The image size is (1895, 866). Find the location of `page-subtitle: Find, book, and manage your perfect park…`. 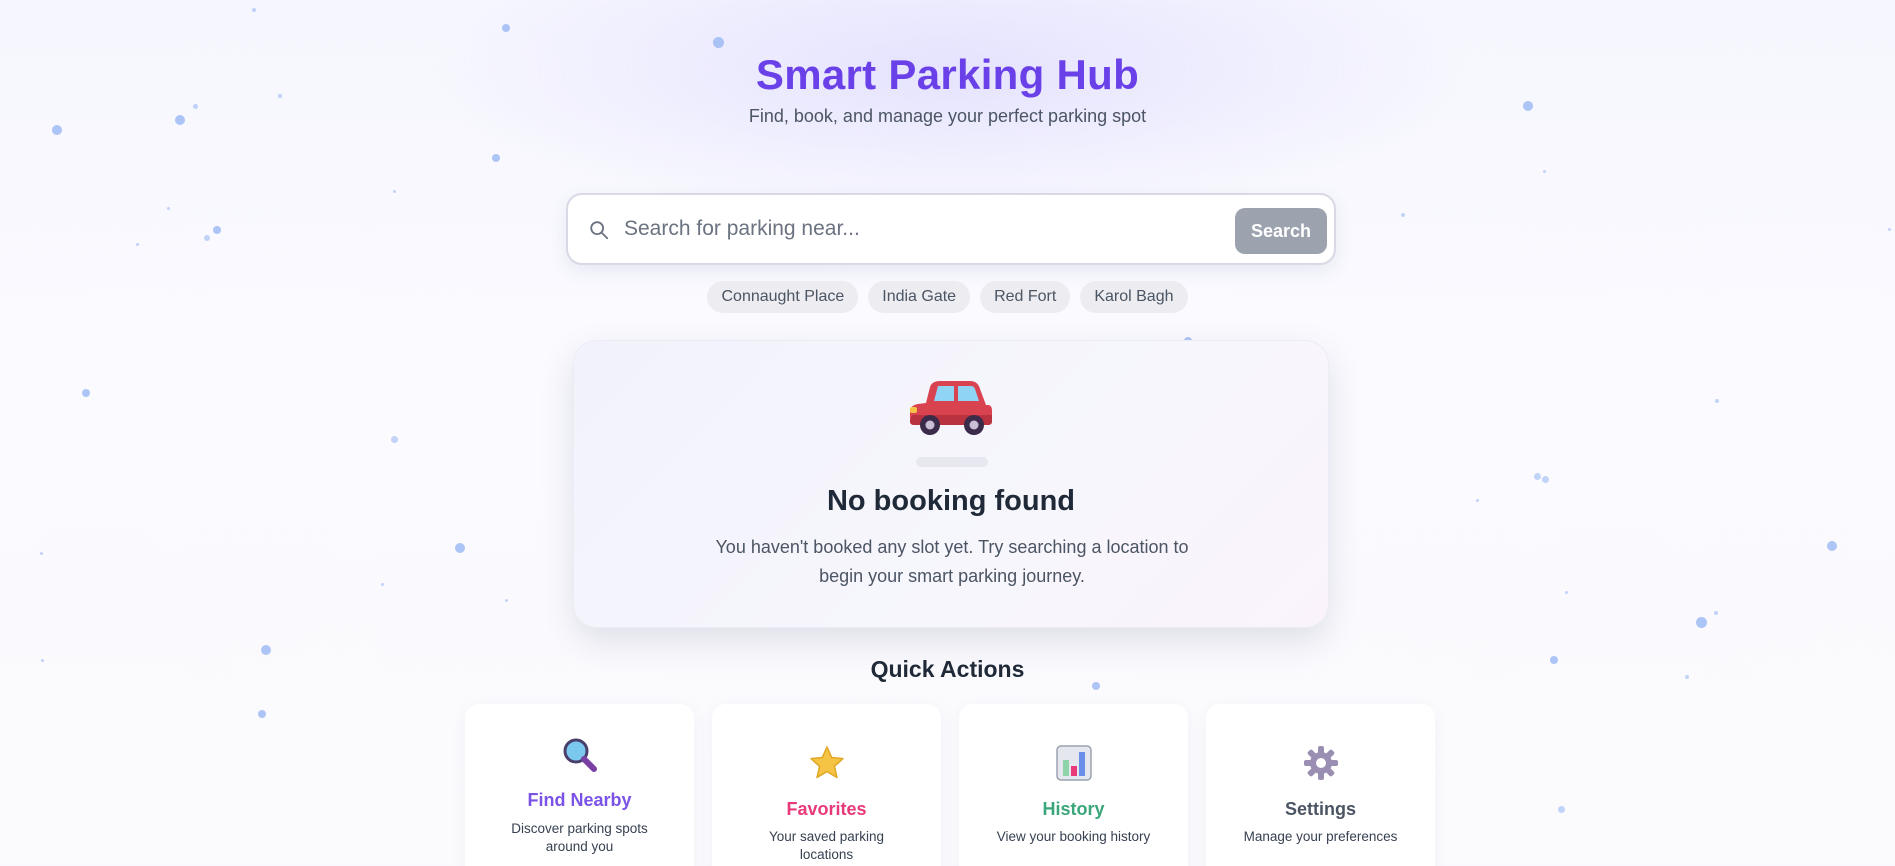

page-subtitle: Find, book, and manage your perfect park… is located at coordinates (947, 116).